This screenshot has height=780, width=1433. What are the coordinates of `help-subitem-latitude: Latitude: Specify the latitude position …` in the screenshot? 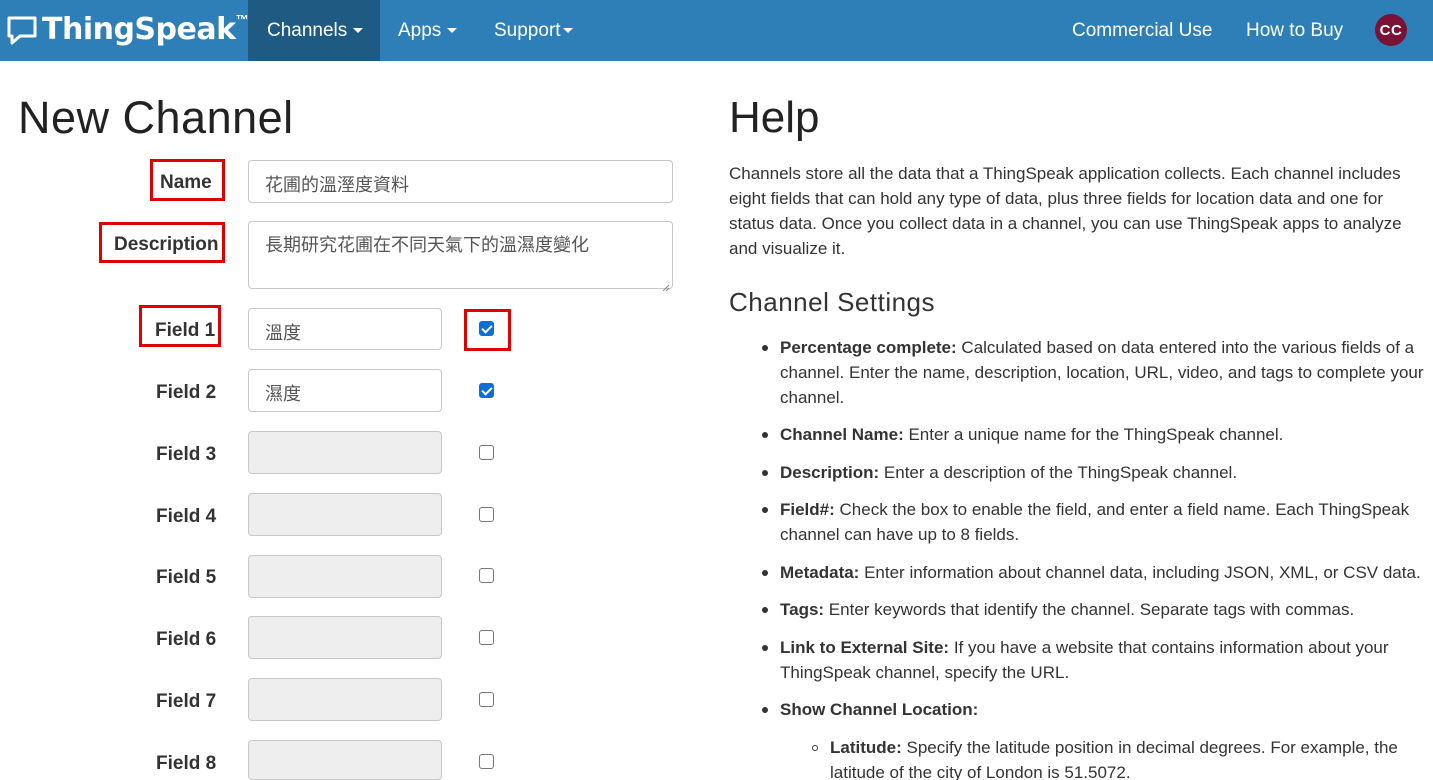 It's located at (1127, 757).